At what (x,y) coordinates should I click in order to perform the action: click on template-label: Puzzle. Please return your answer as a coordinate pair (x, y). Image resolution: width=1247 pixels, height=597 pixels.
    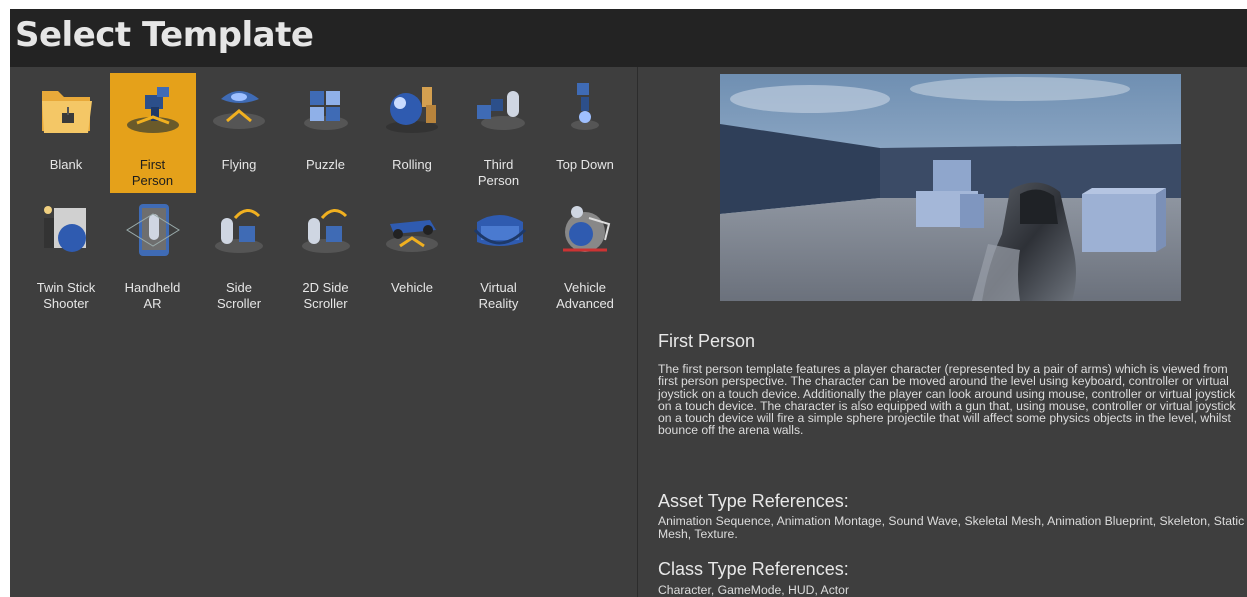
    Looking at the image, I should click on (325, 164).